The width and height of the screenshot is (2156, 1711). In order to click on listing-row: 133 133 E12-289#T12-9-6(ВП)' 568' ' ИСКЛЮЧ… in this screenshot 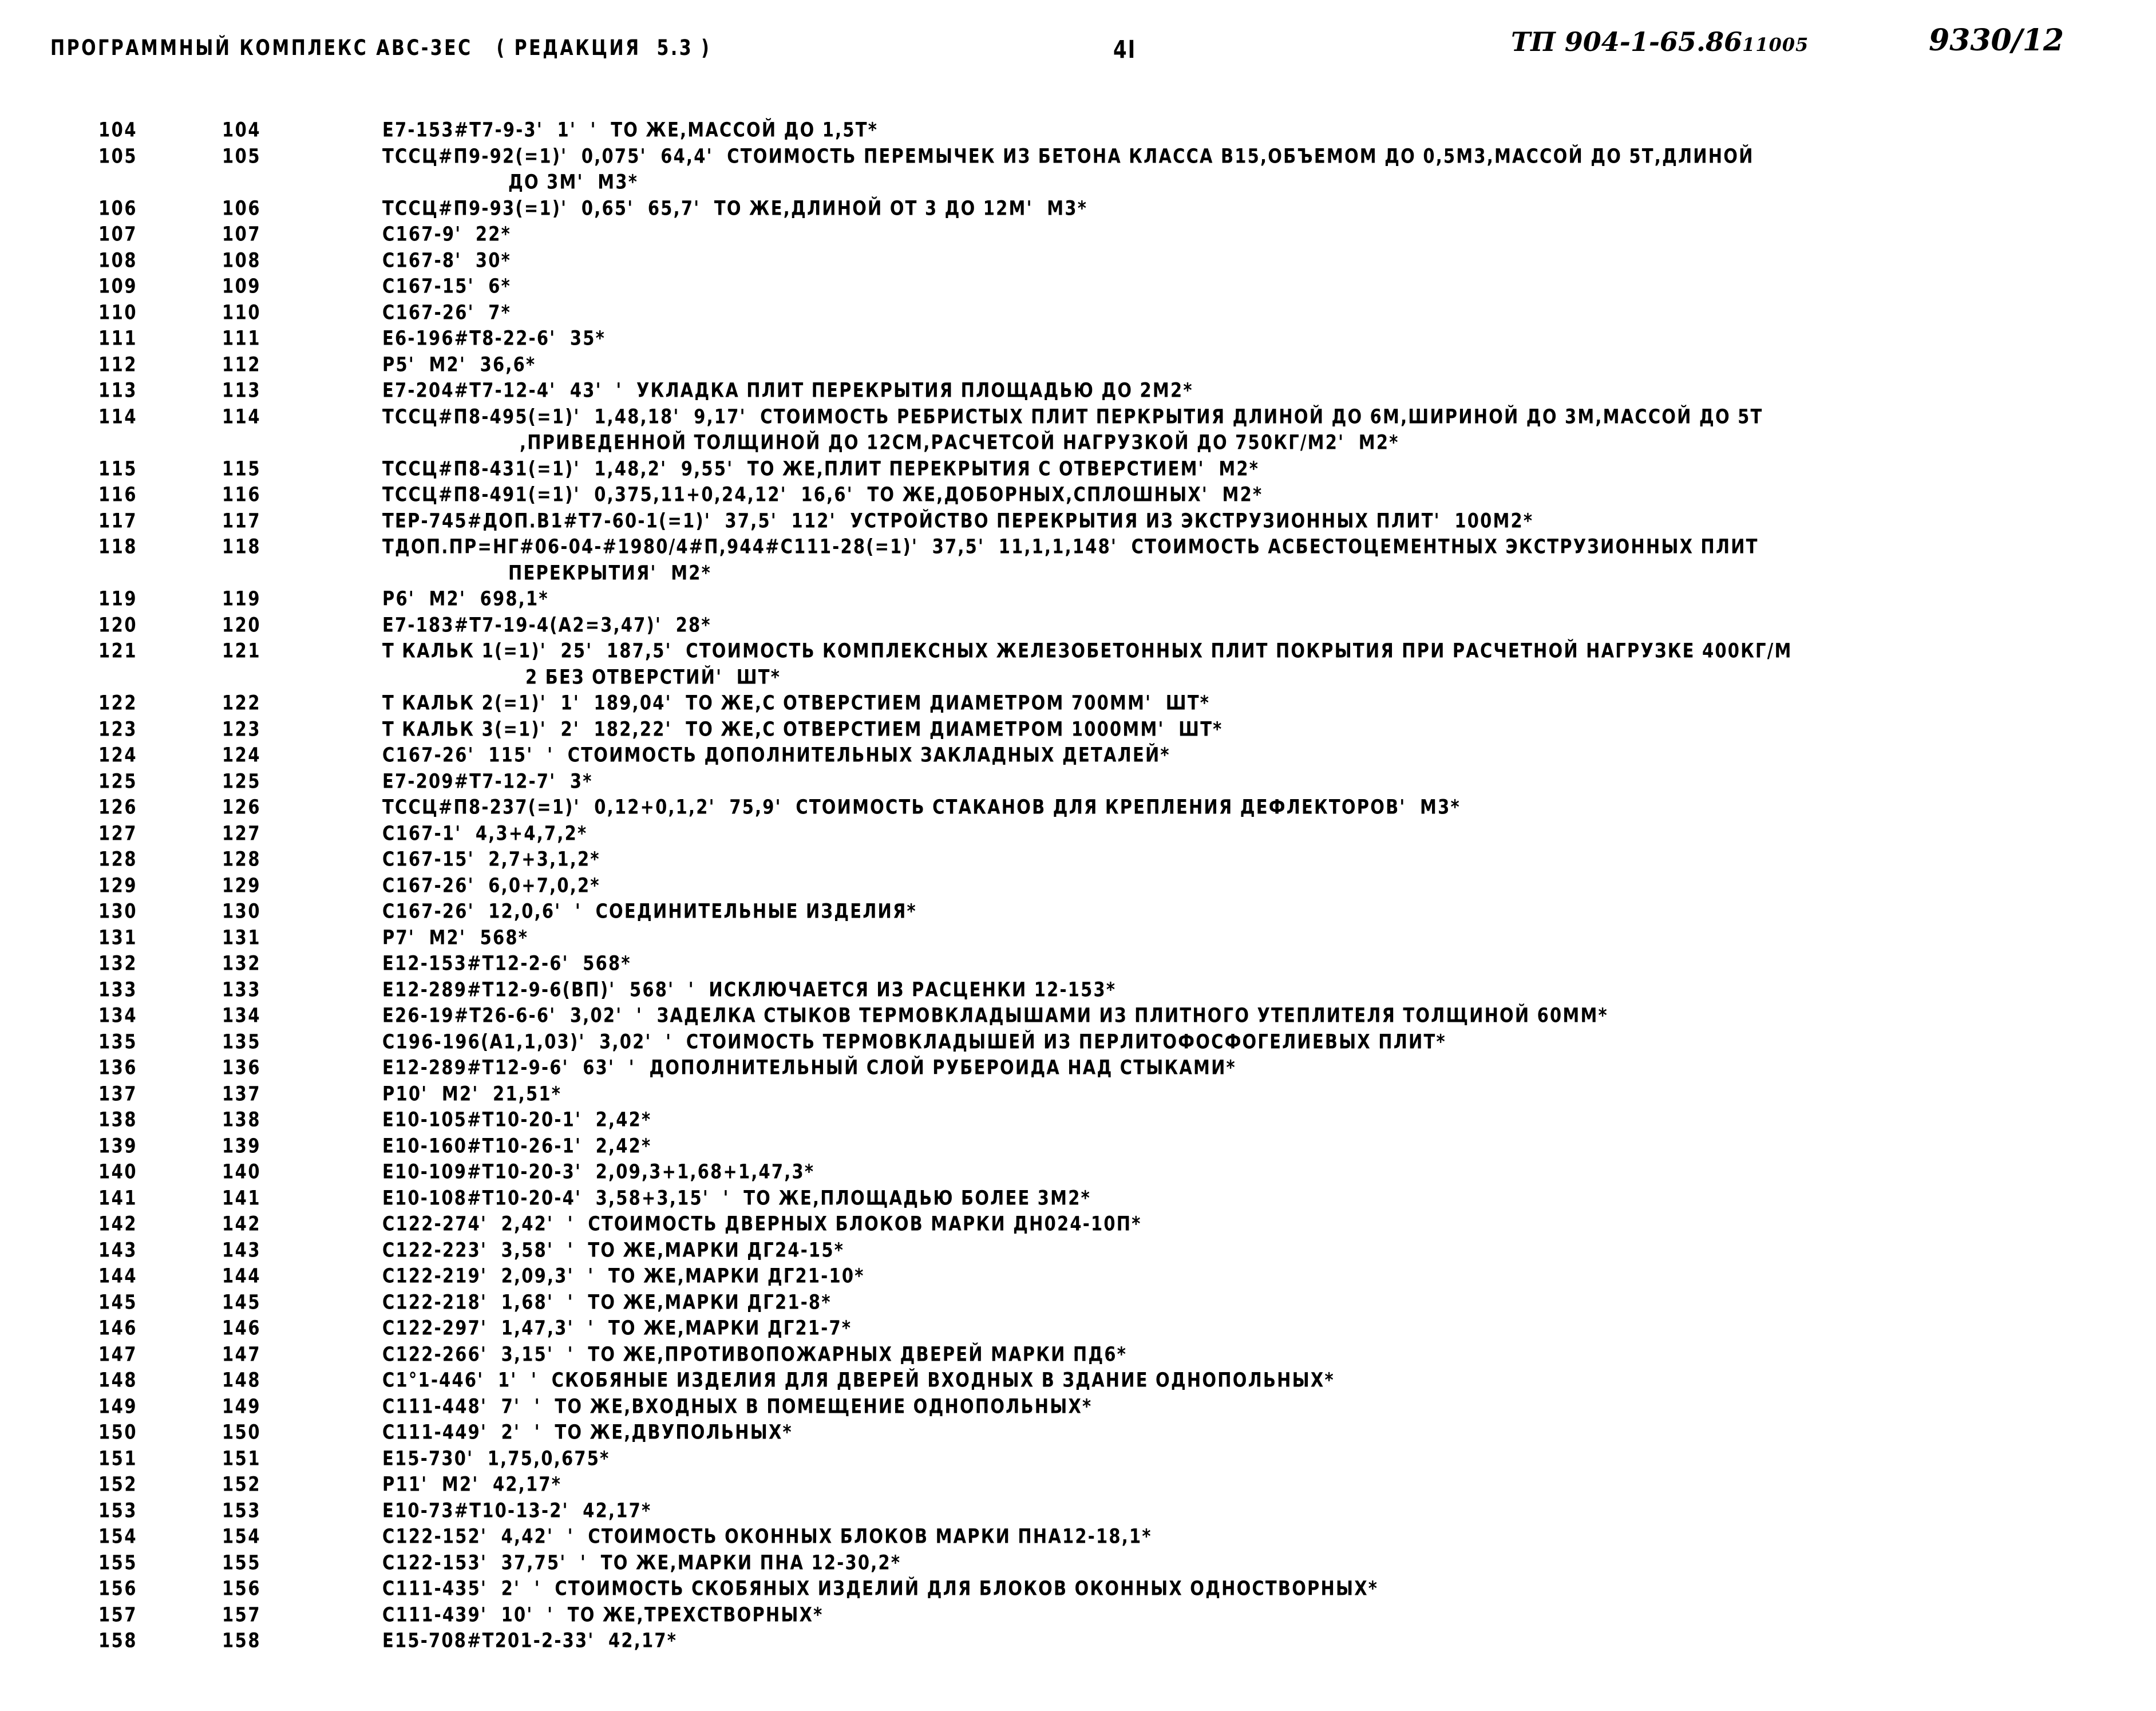, I will do `click(1078, 991)`.